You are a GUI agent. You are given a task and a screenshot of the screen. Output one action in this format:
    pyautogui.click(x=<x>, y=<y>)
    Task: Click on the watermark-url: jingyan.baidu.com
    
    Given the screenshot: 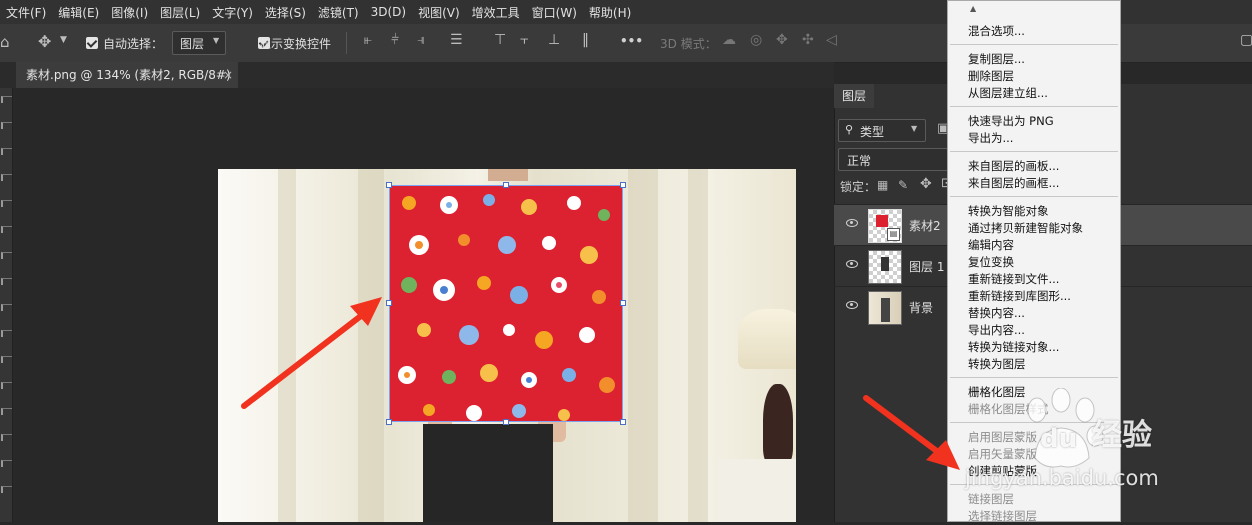 What is the action you would take?
    pyautogui.click(x=1062, y=478)
    